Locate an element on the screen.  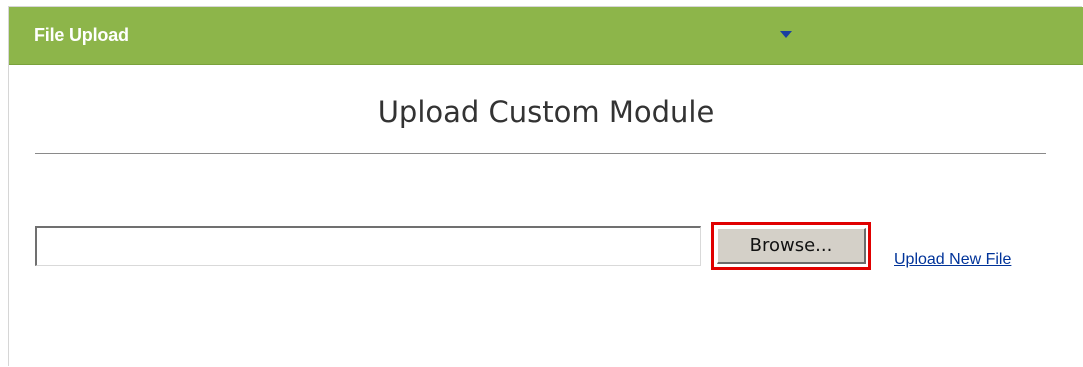
page-title: Upload Custom Module is located at coordinates (546, 112).